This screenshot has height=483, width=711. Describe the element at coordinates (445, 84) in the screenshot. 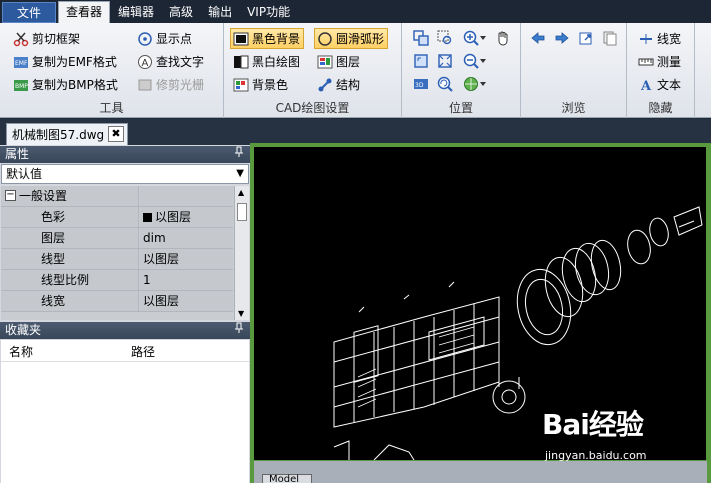

I see `zoom-previous-icon` at that location.